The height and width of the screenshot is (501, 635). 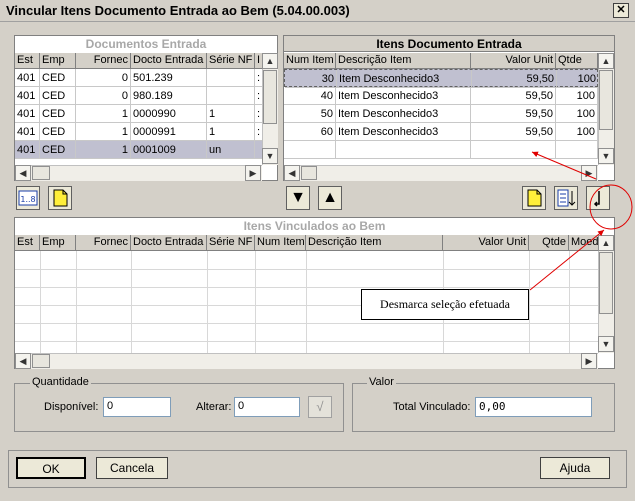 What do you see at coordinates (214, 407) in the screenshot?
I see `alterar-label: Alterar:` at bounding box center [214, 407].